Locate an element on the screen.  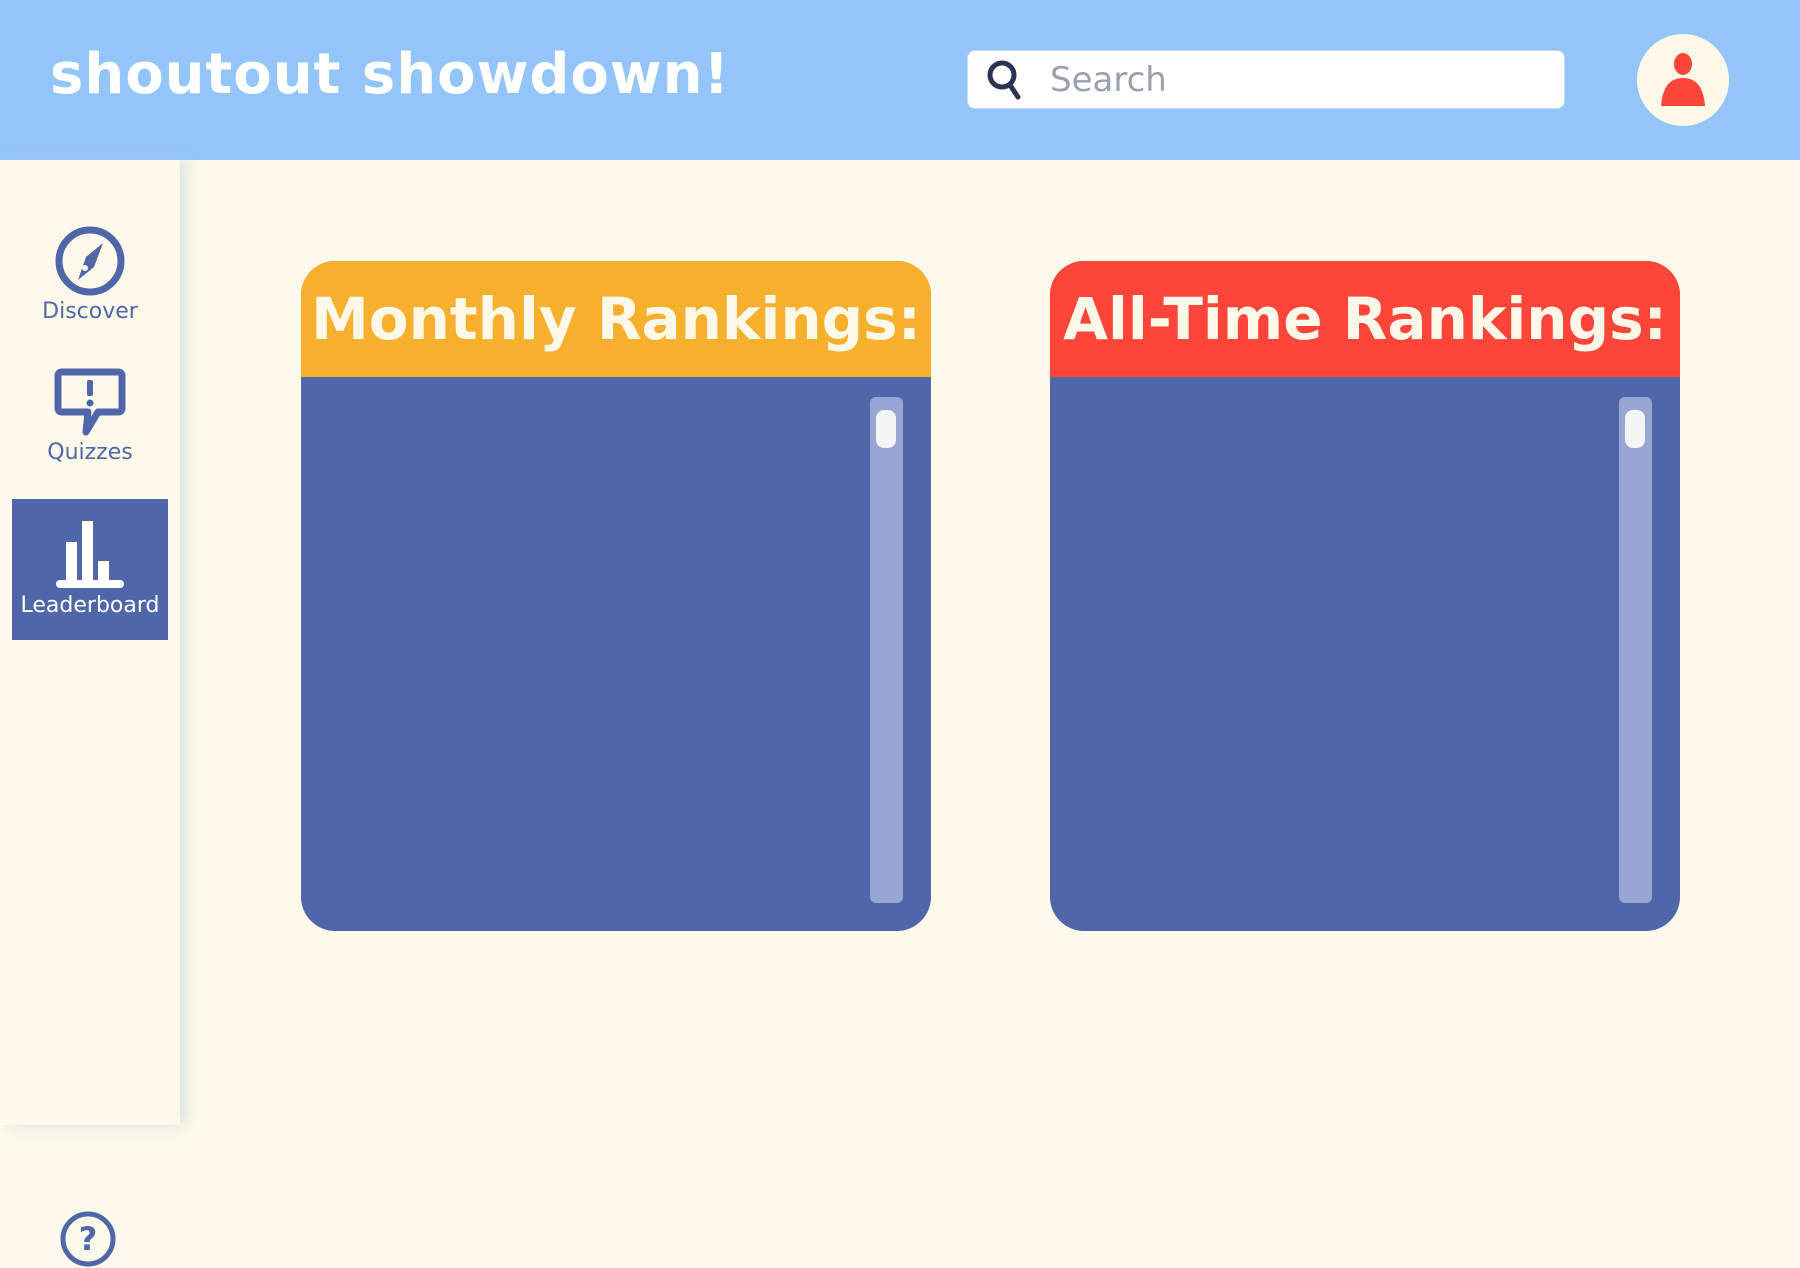
panel-title: Monthly Rankings: is located at coordinates (616, 319).